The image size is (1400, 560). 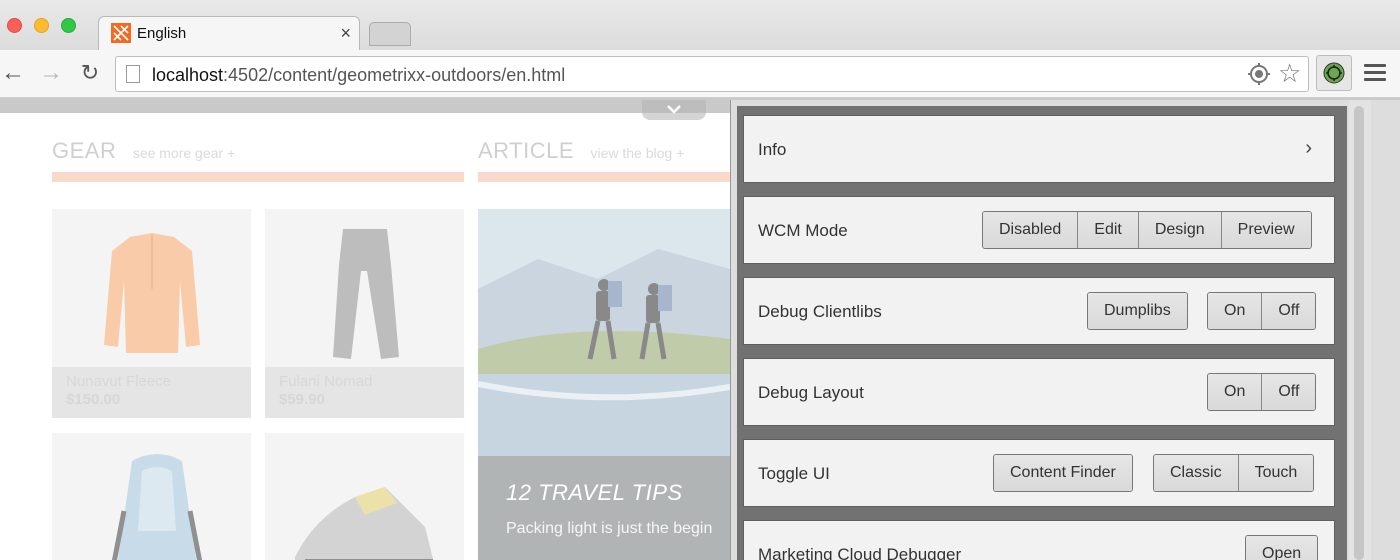 I want to click on forward-arrow-icon: →, so click(x=51, y=73).